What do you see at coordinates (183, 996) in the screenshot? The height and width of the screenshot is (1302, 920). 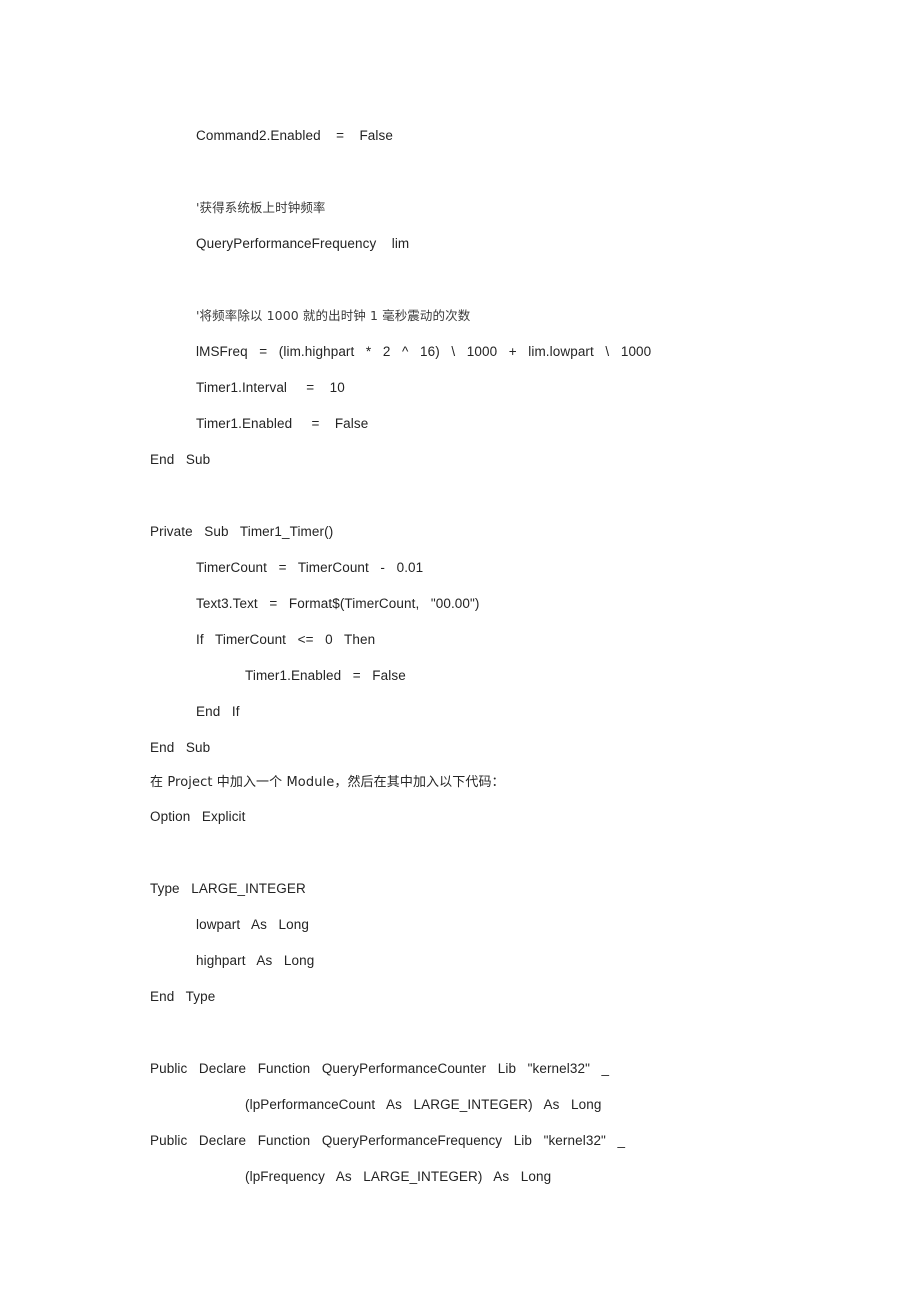 I see `code-line: End Type` at bounding box center [183, 996].